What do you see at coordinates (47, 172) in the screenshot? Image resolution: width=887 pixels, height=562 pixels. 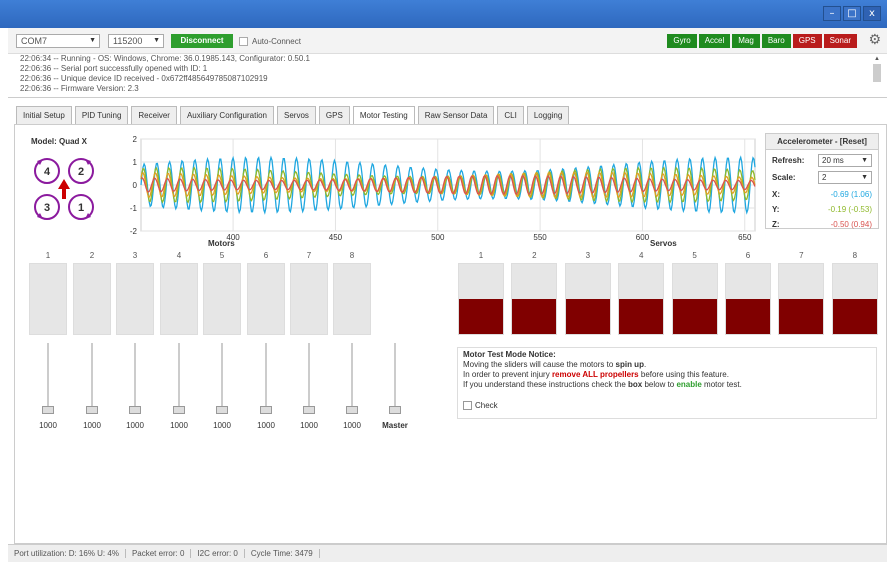 I see `rotor-label: 4` at bounding box center [47, 172].